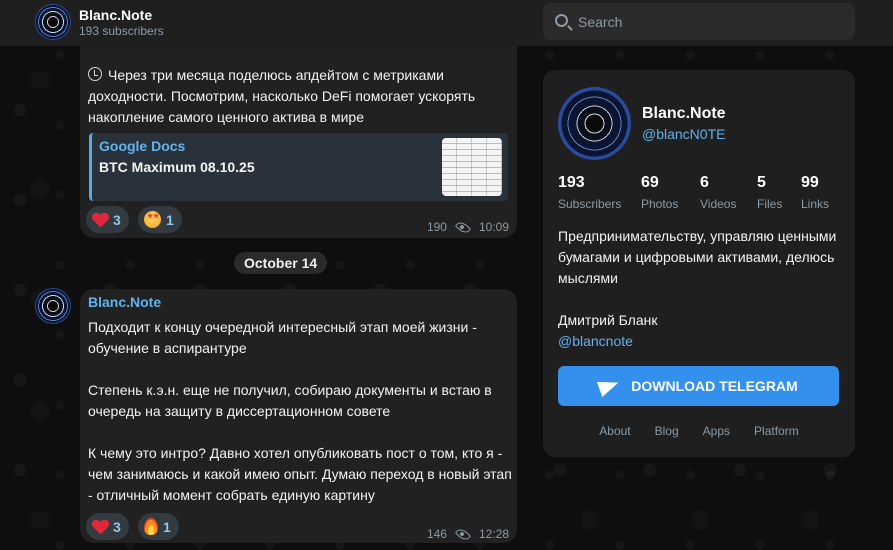  Describe the element at coordinates (95, 74) in the screenshot. I see `clock-emoji-icon` at that location.